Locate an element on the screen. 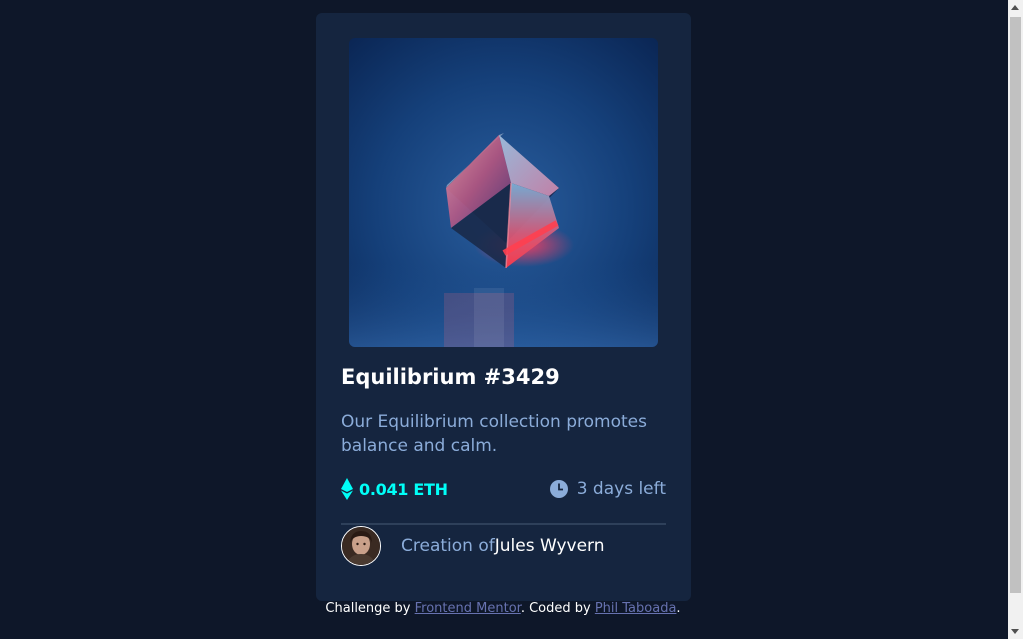  time-left-value: 3 days left is located at coordinates (621, 489).